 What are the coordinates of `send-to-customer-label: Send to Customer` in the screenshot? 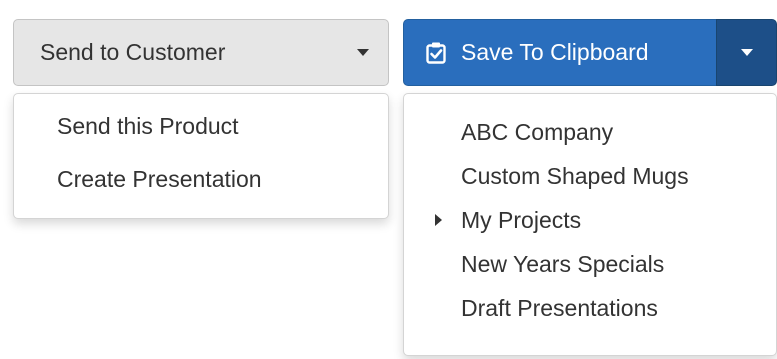 It's located at (133, 52).